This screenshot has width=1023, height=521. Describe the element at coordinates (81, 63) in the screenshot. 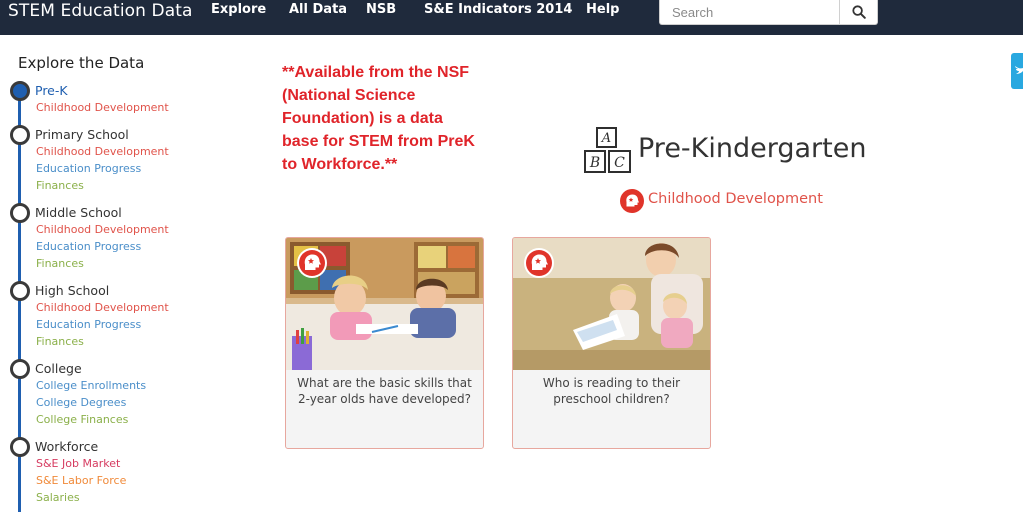

I see `sidebar-title: Explore the Data` at that location.